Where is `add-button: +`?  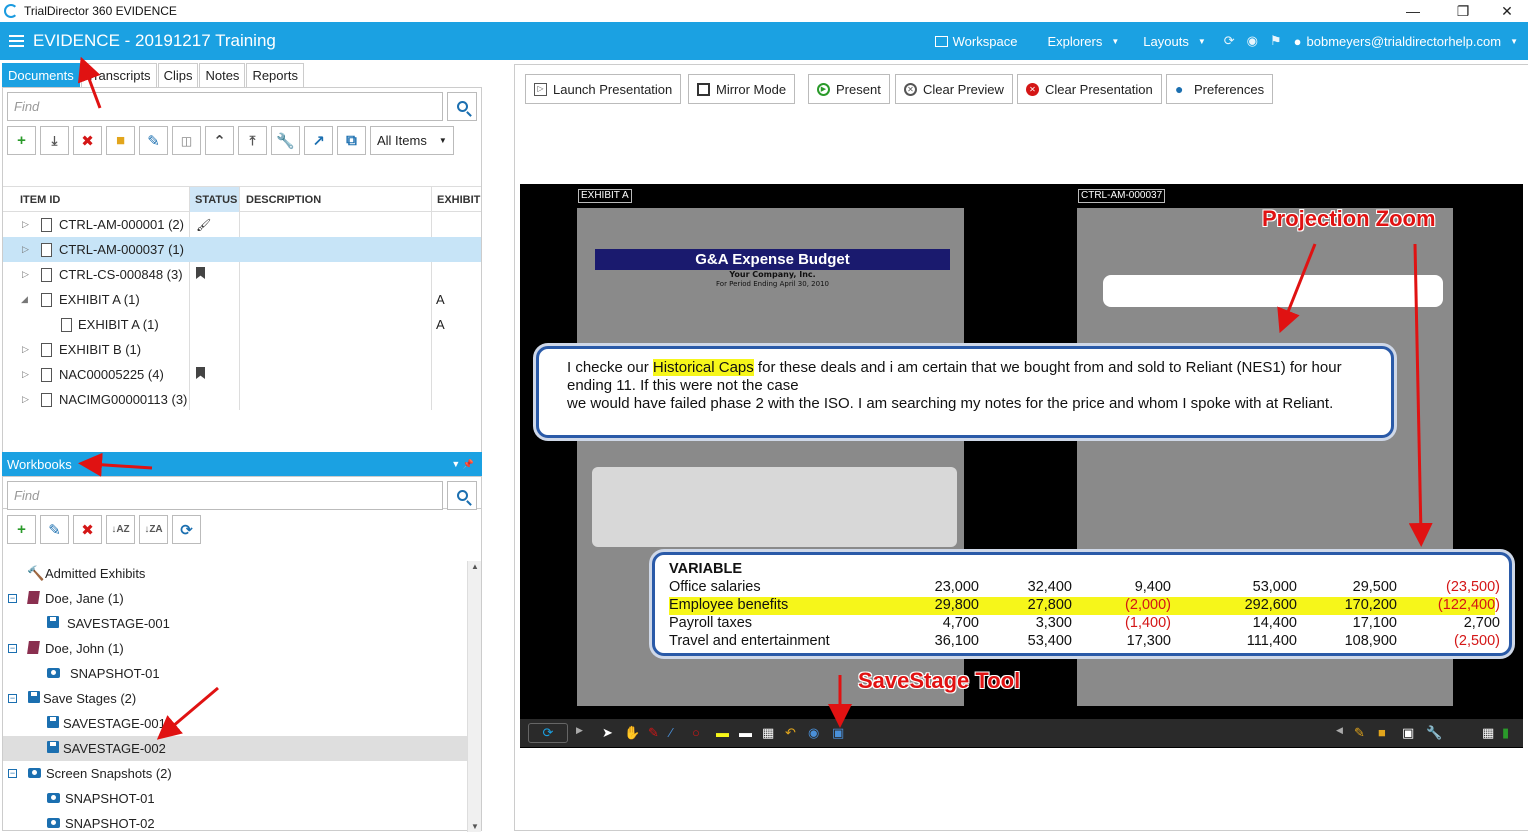
add-button: + is located at coordinates (21, 140).